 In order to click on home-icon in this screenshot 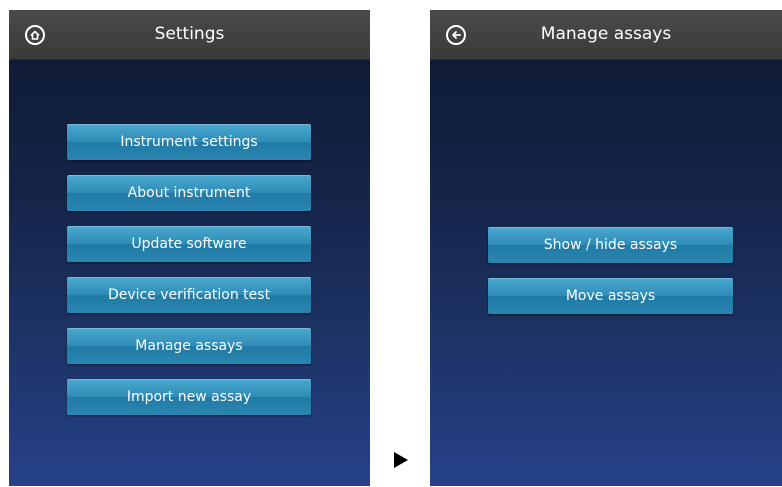, I will do `click(35, 35)`.